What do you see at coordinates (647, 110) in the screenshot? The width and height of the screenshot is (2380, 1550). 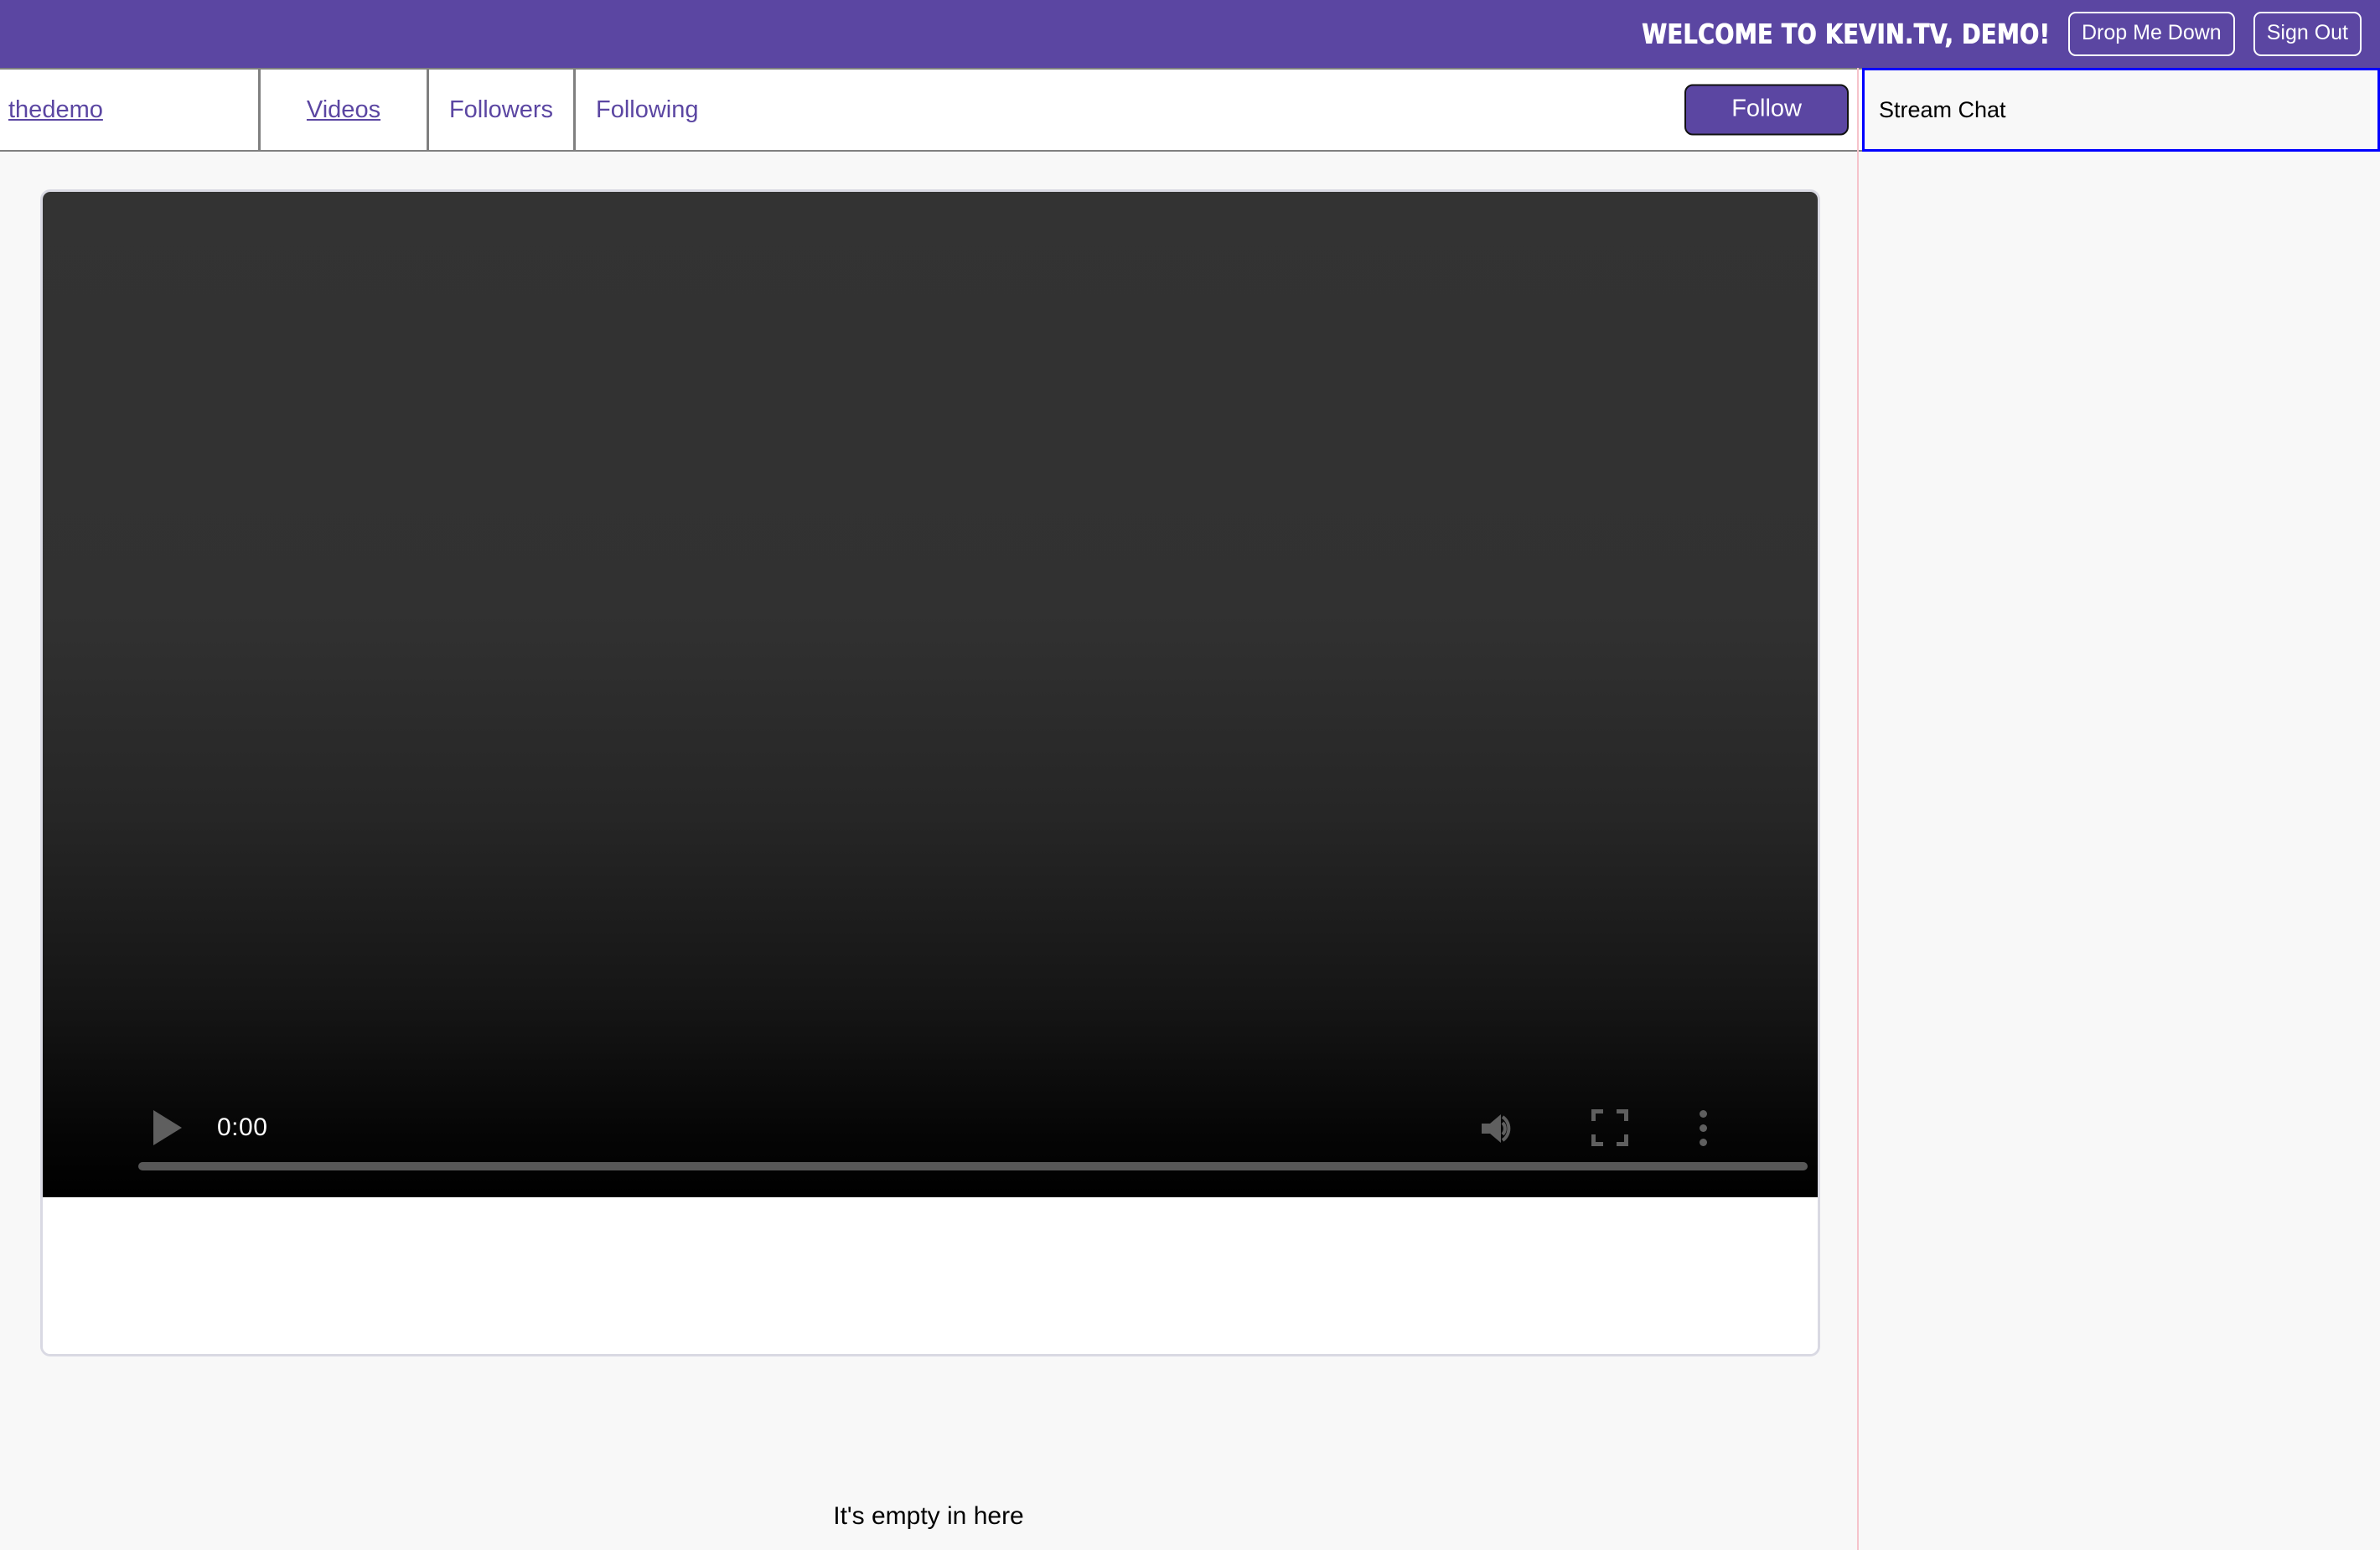 I see `nav-link-following: Following` at bounding box center [647, 110].